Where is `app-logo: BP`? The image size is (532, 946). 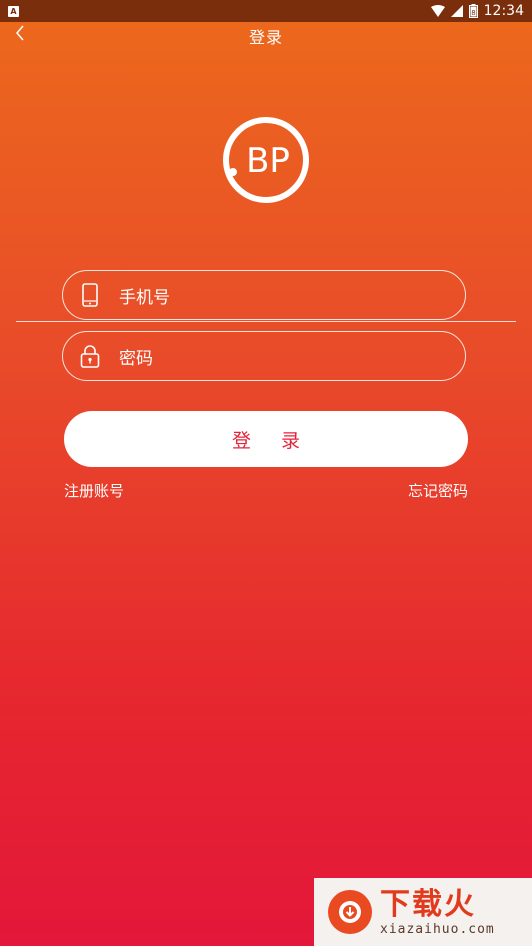 app-logo: BP is located at coordinates (266, 160).